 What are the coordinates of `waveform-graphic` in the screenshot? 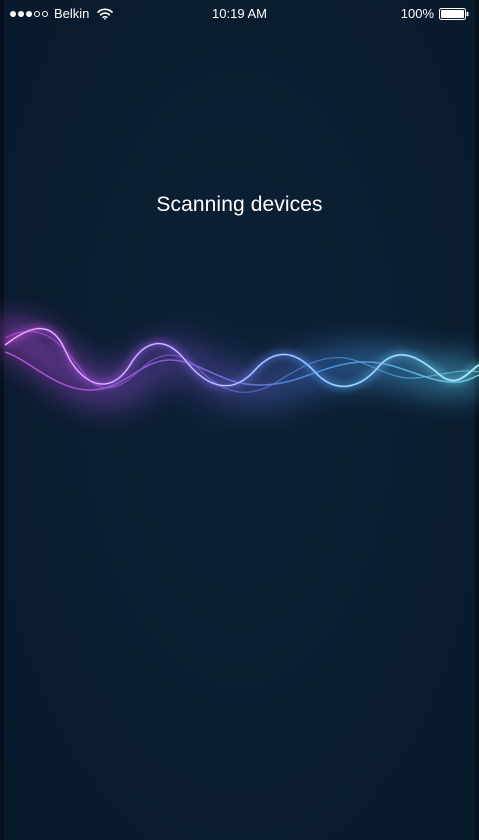 It's located at (239, 363).